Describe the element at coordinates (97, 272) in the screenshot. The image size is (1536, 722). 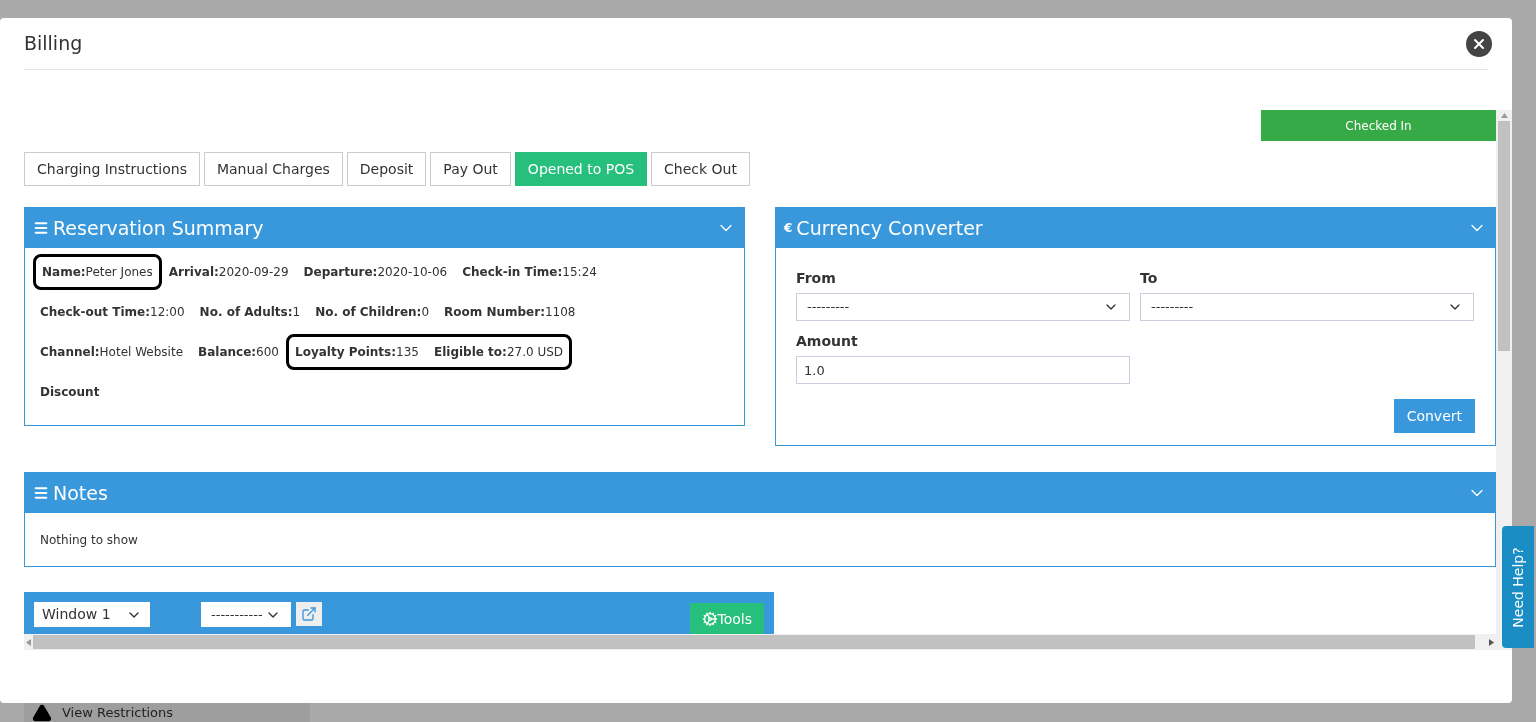
I see `summary-field: Name:Peter Jones` at that location.